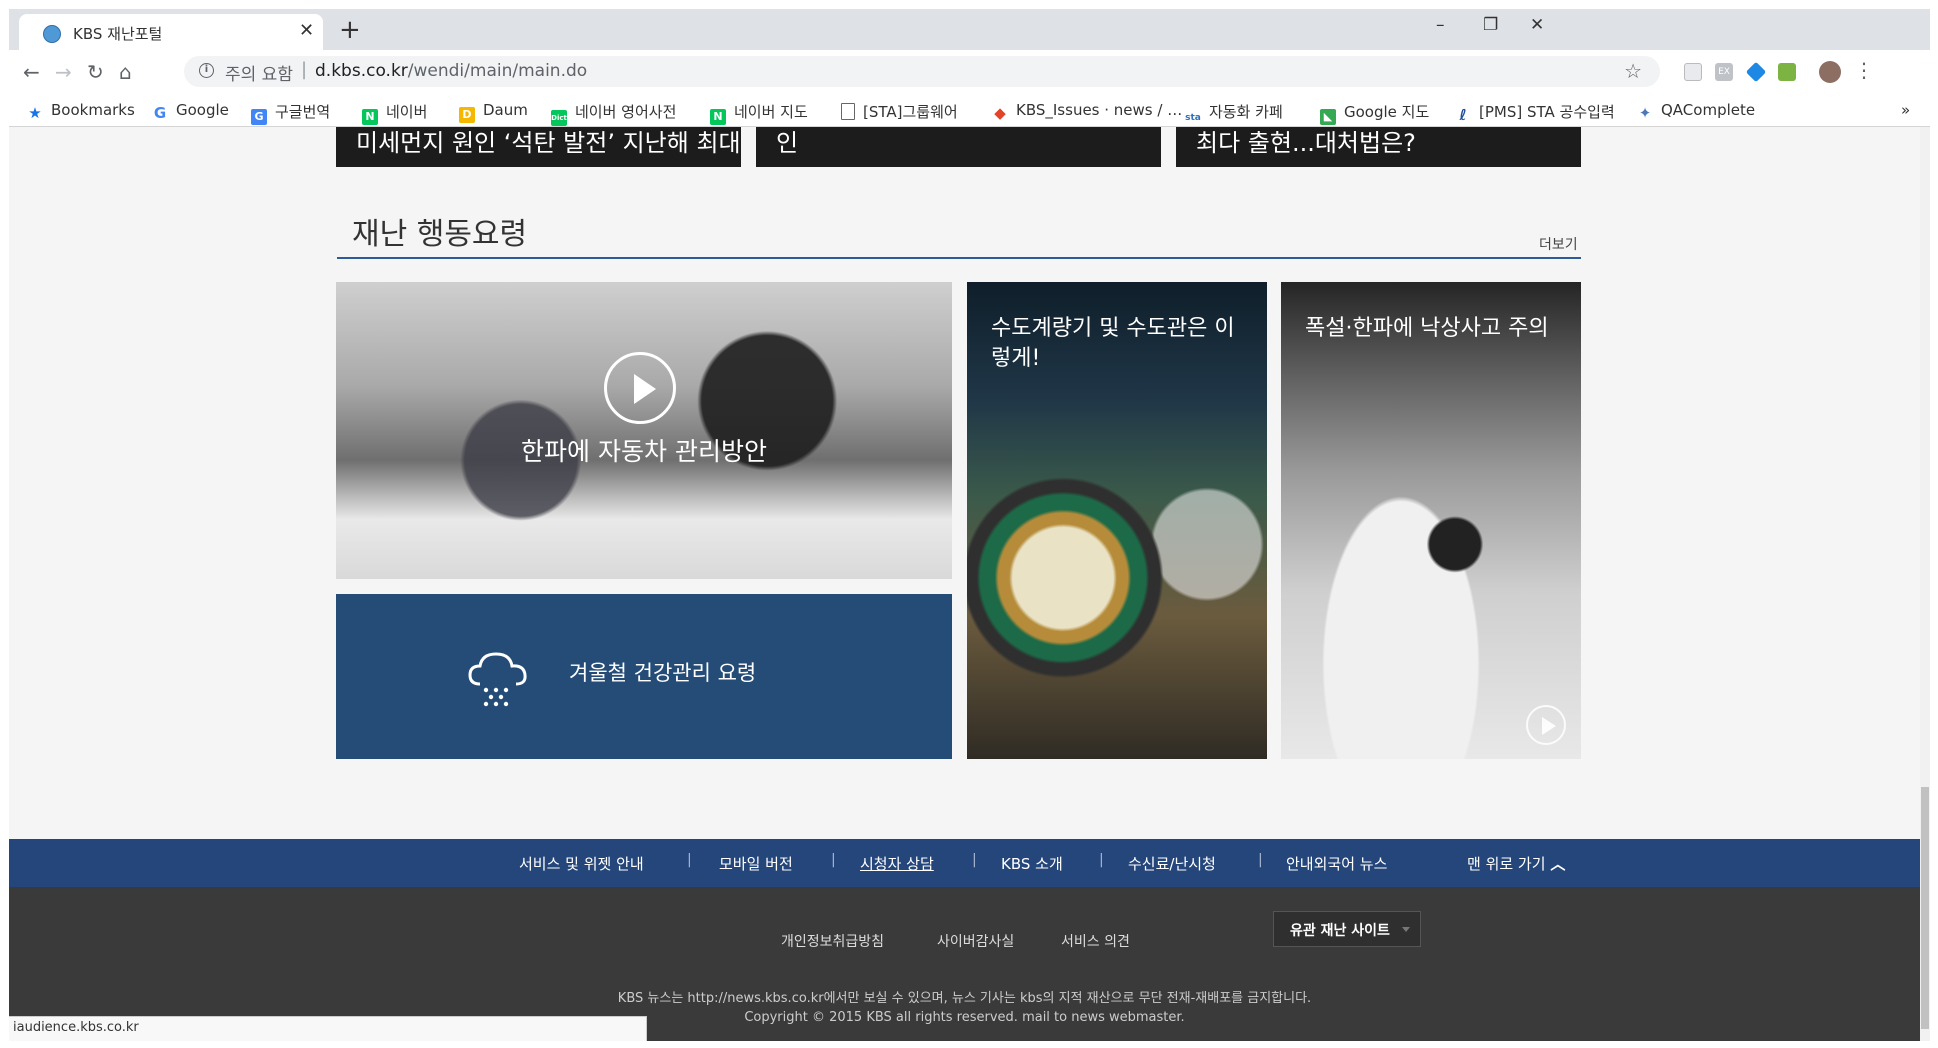  Describe the element at coordinates (1374, 113) in the screenshot. I see `bookmark-item: ◣ Google 지도` at that location.